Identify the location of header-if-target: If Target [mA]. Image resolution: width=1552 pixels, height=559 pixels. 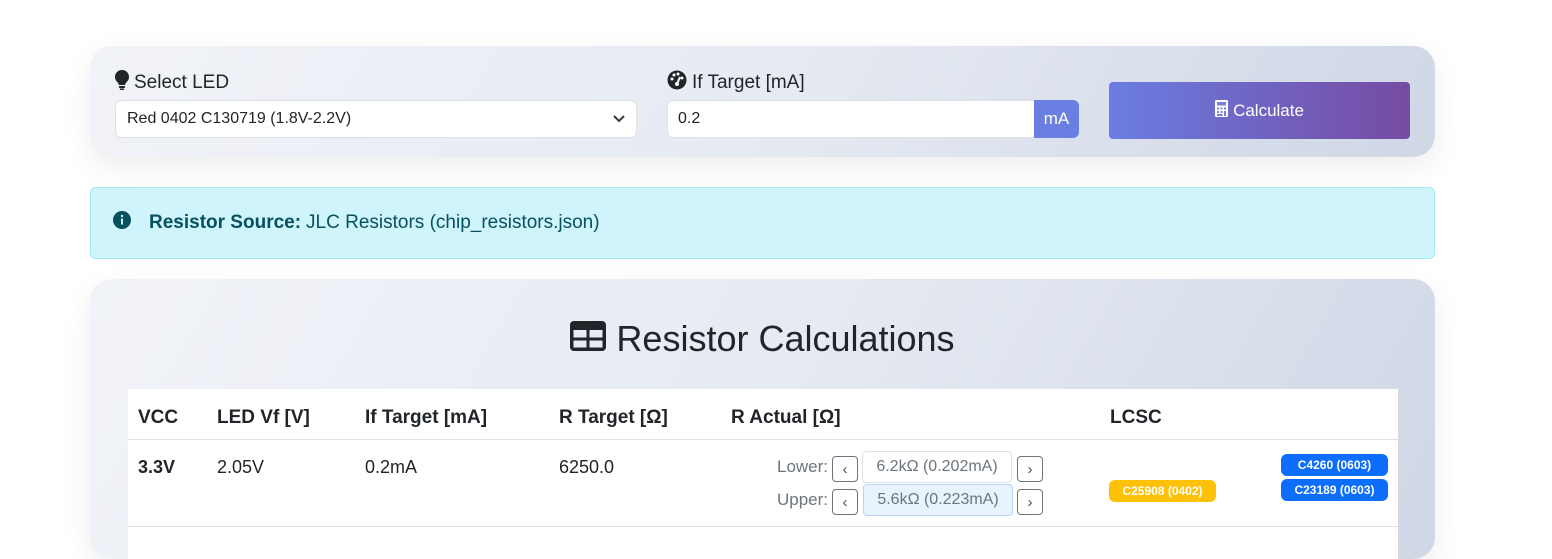
(426, 417).